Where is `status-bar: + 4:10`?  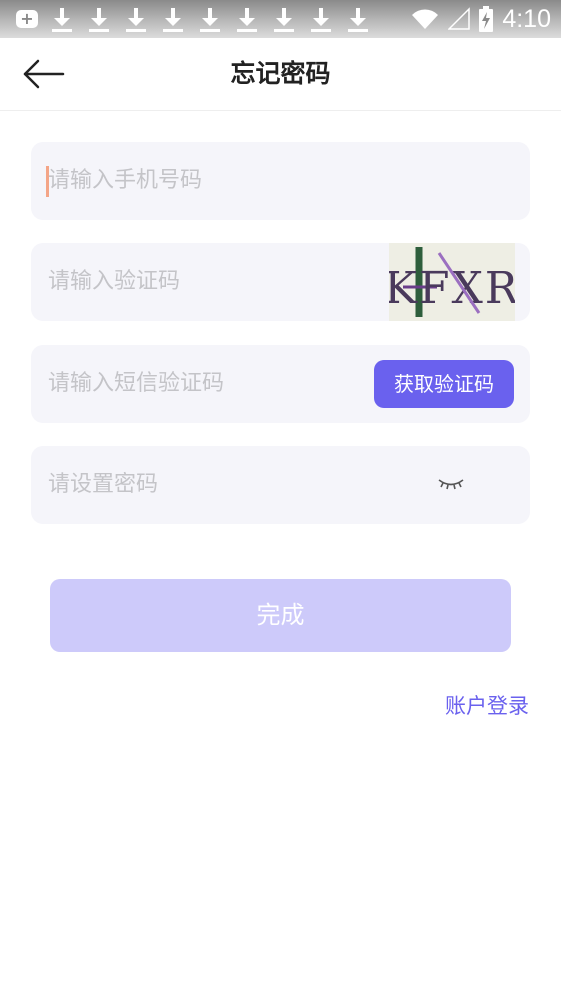 status-bar: + 4:10 is located at coordinates (280, 19).